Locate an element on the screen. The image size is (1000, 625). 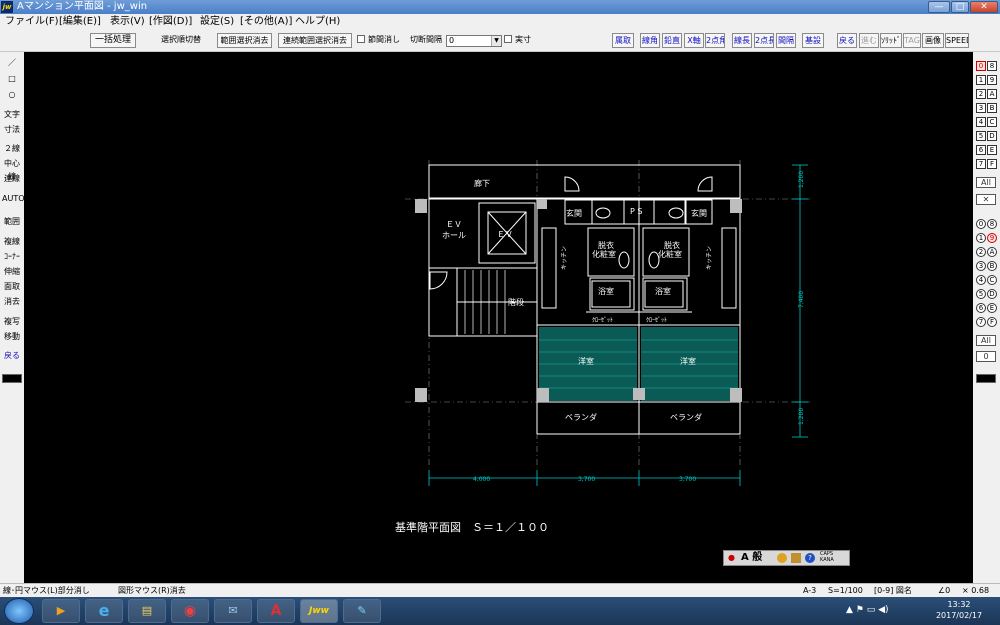
erase-tool: 消去 is located at coordinates (12, 301).